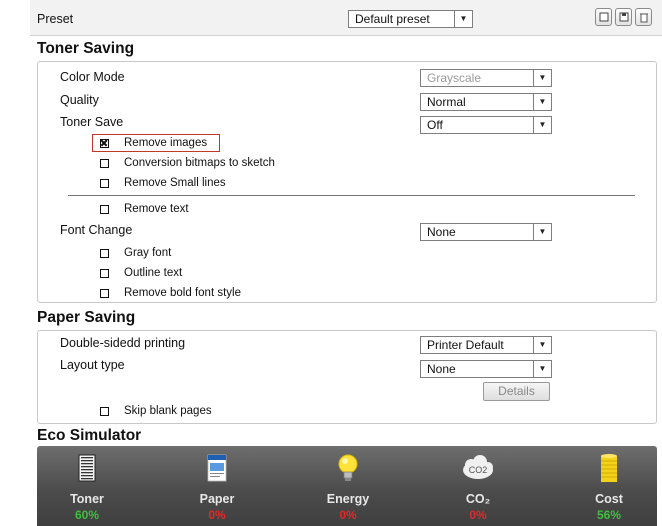 This screenshot has height=526, width=662. Describe the element at coordinates (156, 209) in the screenshot. I see `remove-text-label: Remove text` at that location.